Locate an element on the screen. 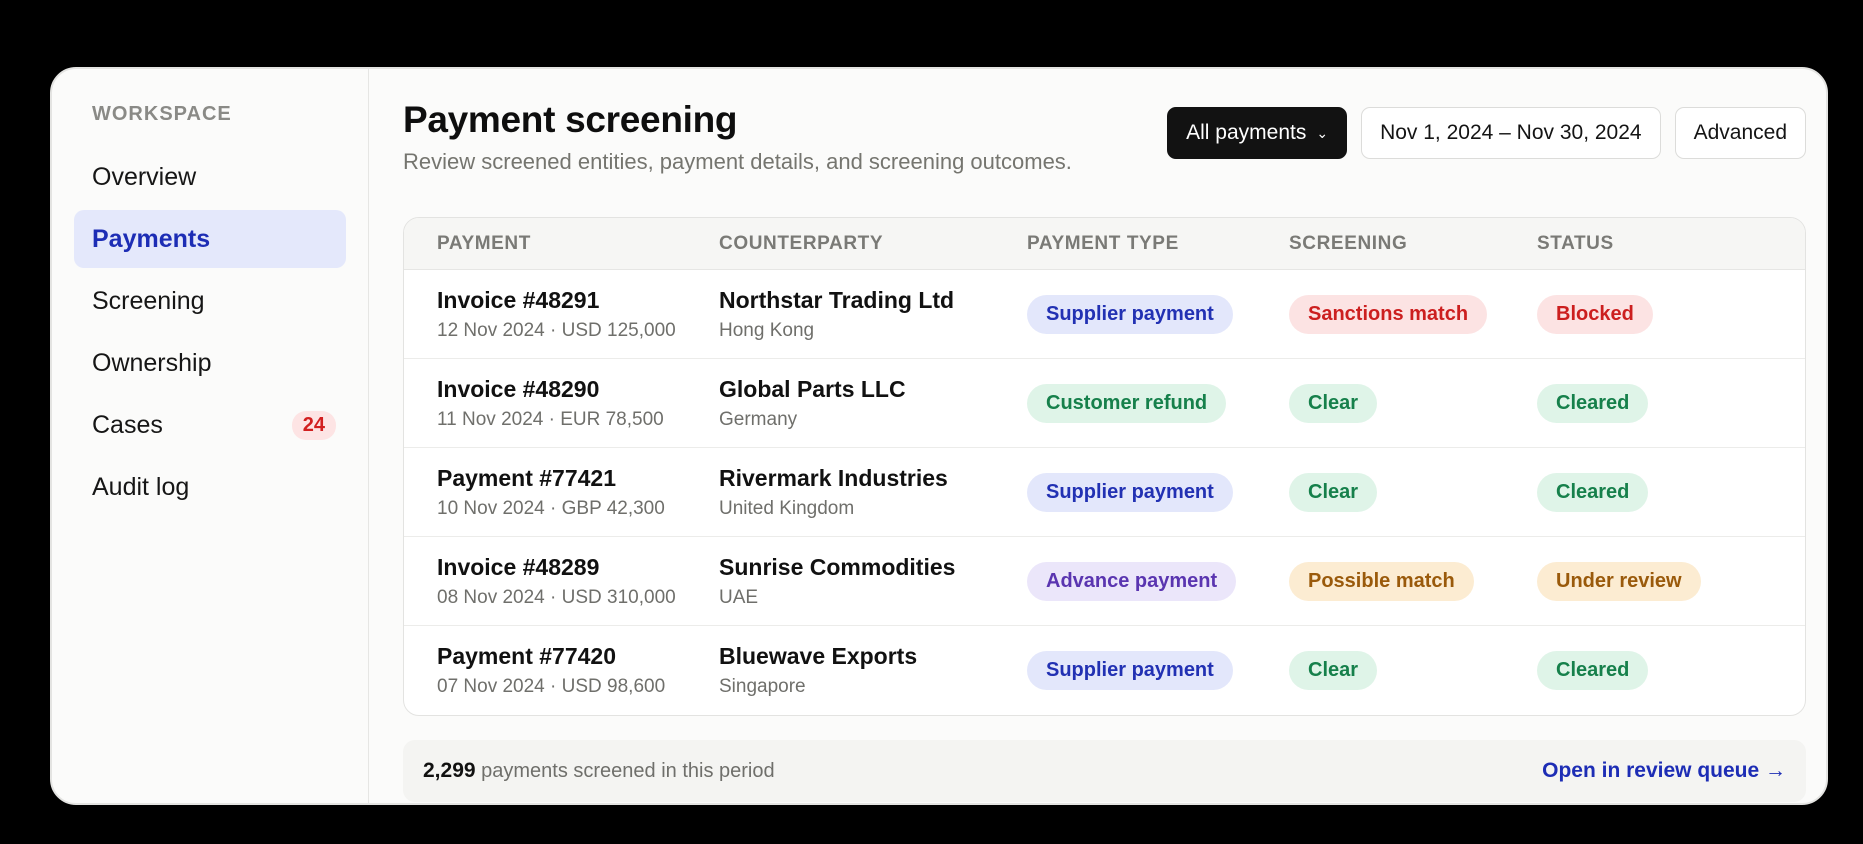  advanced-button: Advanced is located at coordinates (1740, 133).